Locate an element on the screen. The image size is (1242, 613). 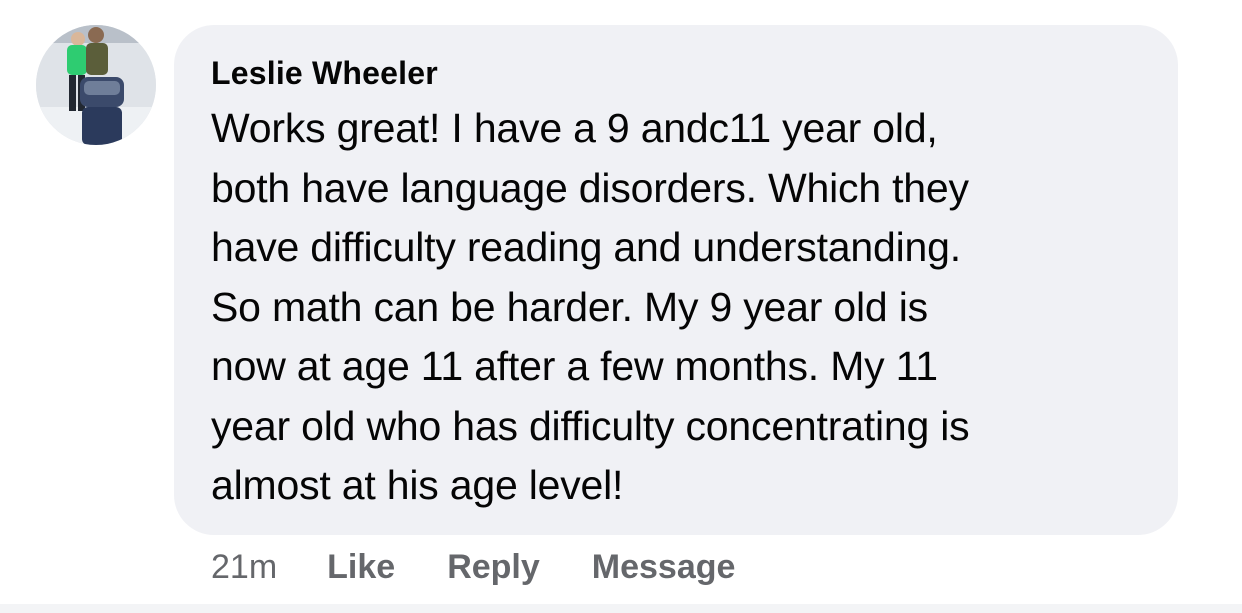
avatar is located at coordinates (96, 85).